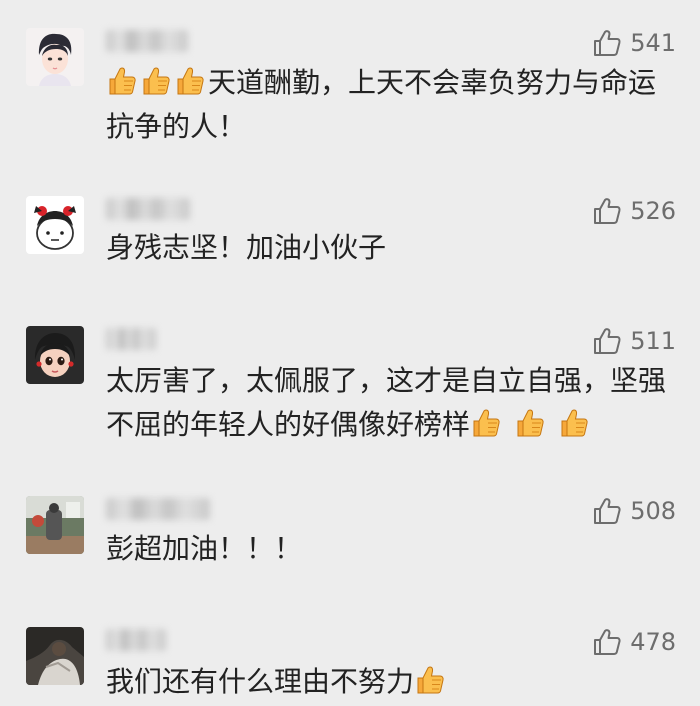 The image size is (700, 706). Describe the element at coordinates (246, 247) in the screenshot. I see `comment-text-content: 身残志坚！加油小伙子` at that location.